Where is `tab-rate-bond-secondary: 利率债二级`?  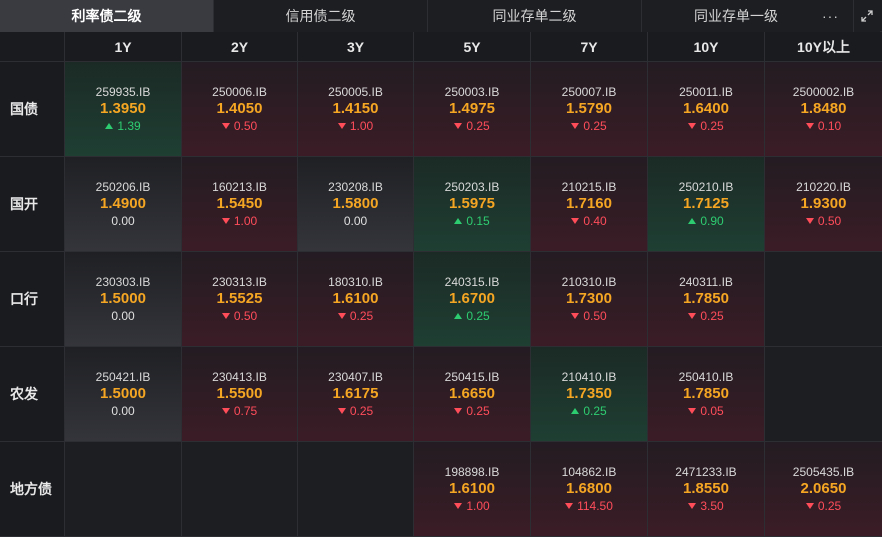
tab-rate-bond-secondary: 利率债二级 is located at coordinates (107, 16).